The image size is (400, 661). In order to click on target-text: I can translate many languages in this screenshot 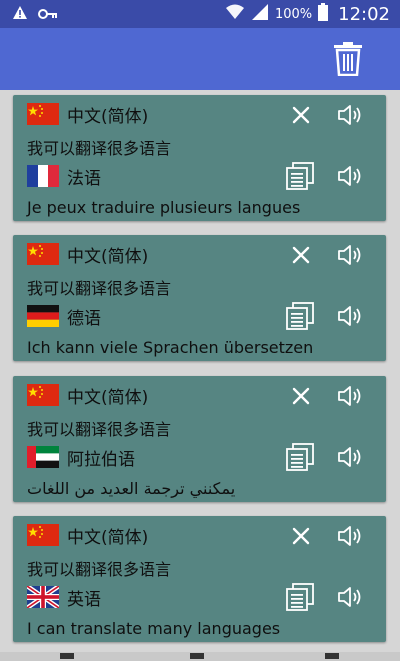, I will do `click(154, 628)`.